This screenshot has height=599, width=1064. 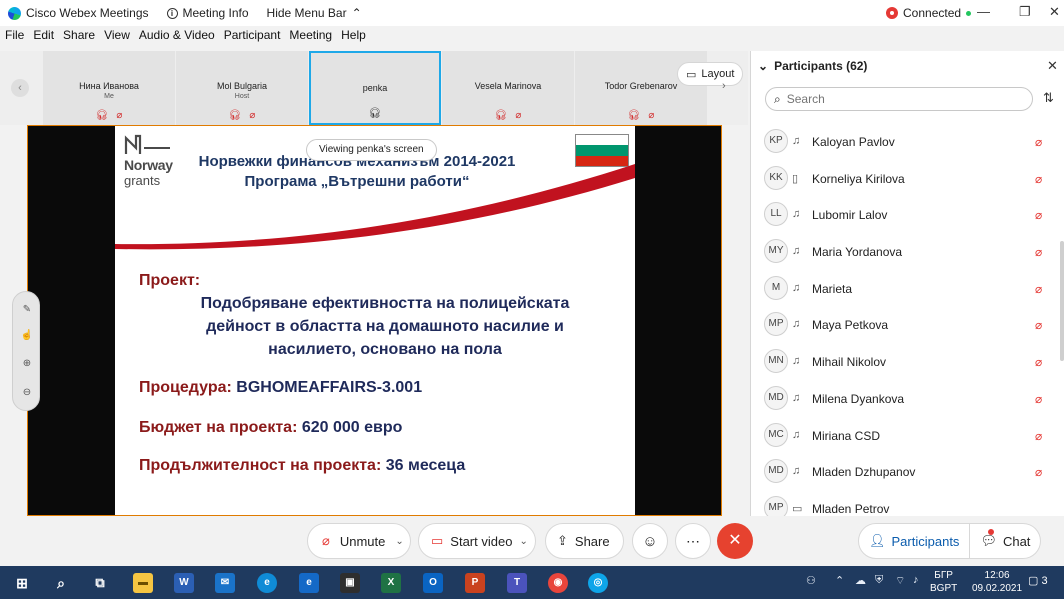 I want to click on search-input, so click(x=896, y=99).